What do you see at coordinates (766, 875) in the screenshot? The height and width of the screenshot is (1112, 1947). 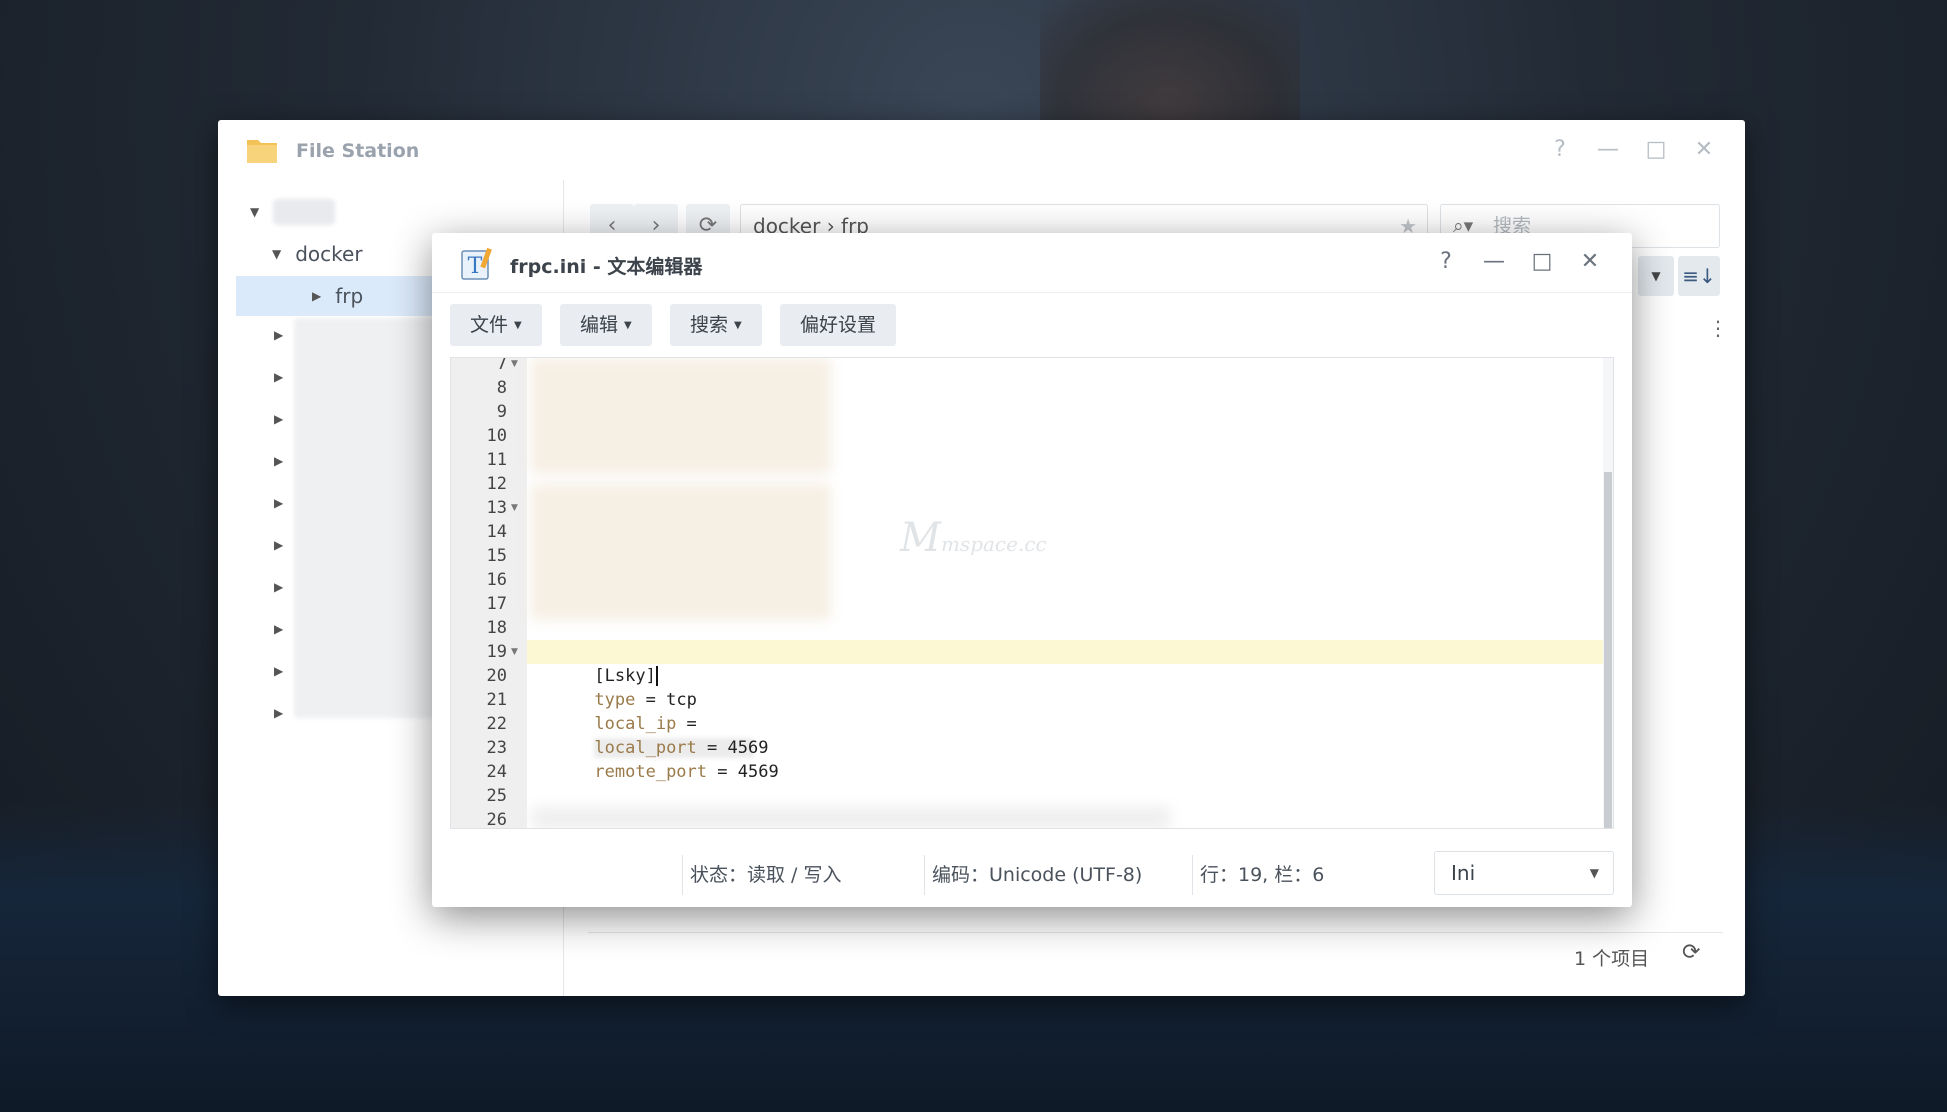 I see `status-state: 状态：读取 / 写入` at bounding box center [766, 875].